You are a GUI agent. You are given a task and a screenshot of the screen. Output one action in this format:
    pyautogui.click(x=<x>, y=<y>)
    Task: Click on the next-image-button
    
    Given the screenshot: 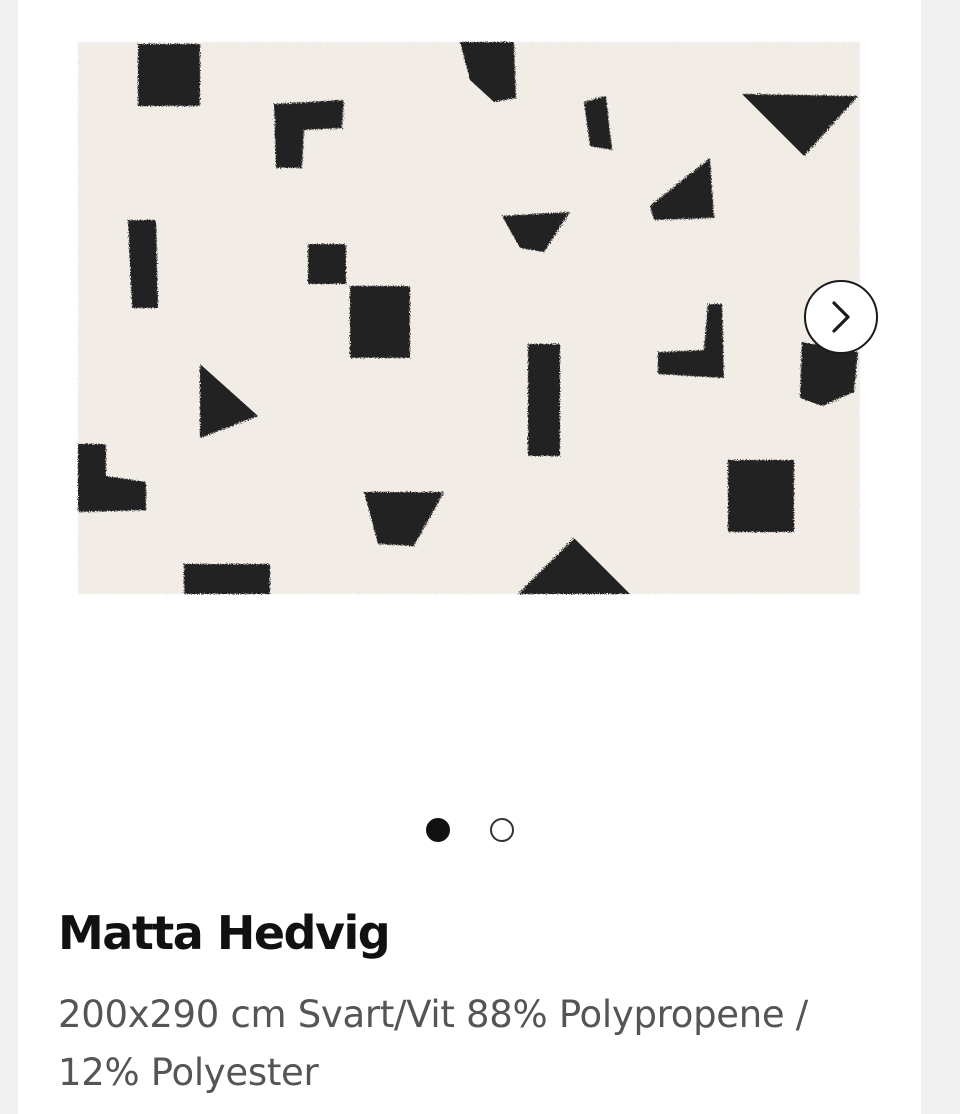 What is the action you would take?
    pyautogui.click(x=841, y=317)
    